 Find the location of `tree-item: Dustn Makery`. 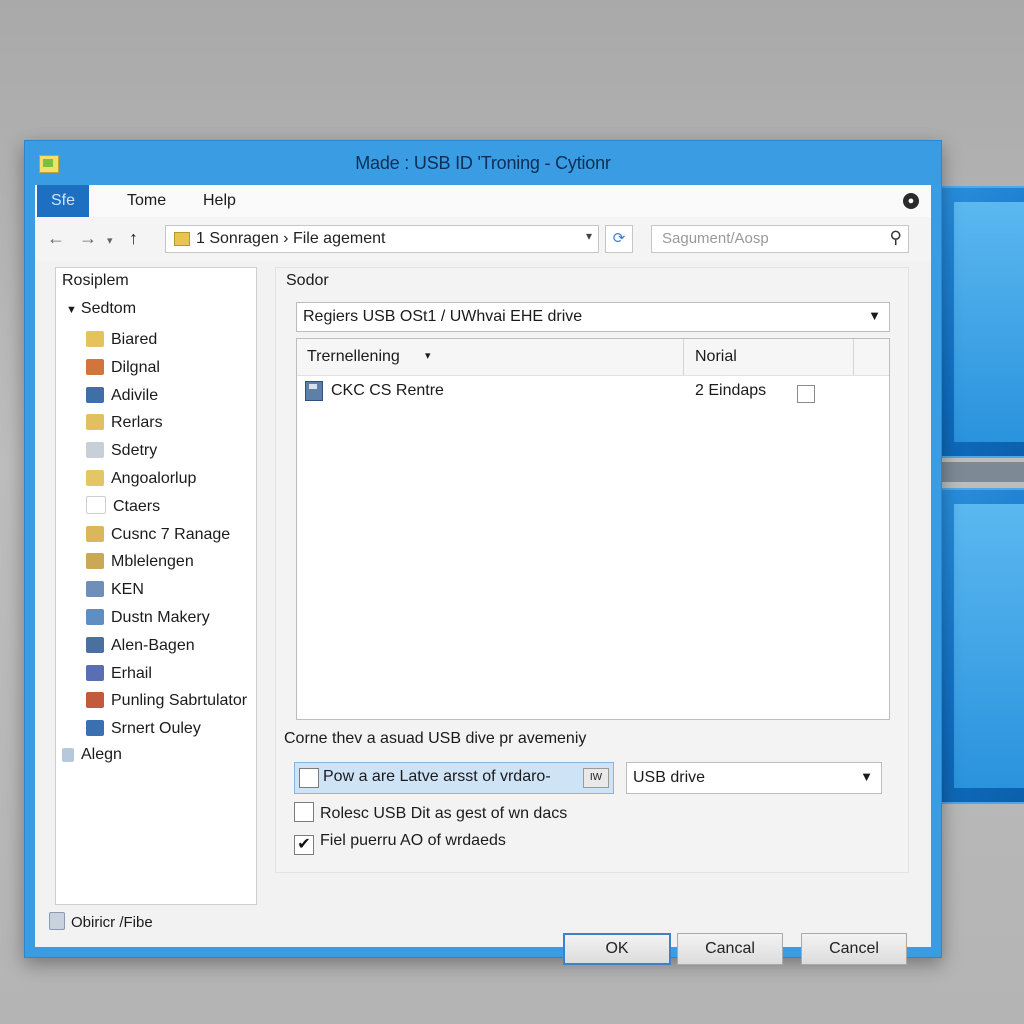

tree-item: Dustn Makery is located at coordinates (166, 618).